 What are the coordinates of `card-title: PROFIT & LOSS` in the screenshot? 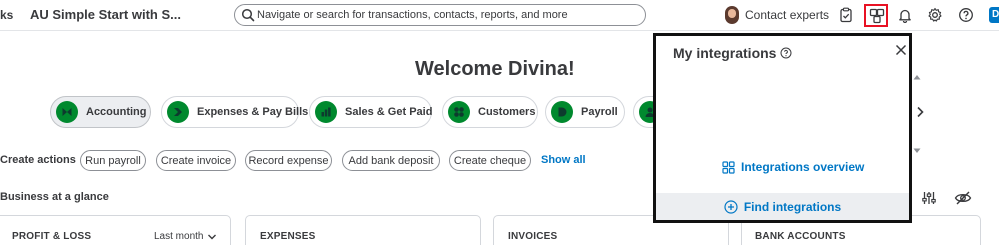 It's located at (52, 236).